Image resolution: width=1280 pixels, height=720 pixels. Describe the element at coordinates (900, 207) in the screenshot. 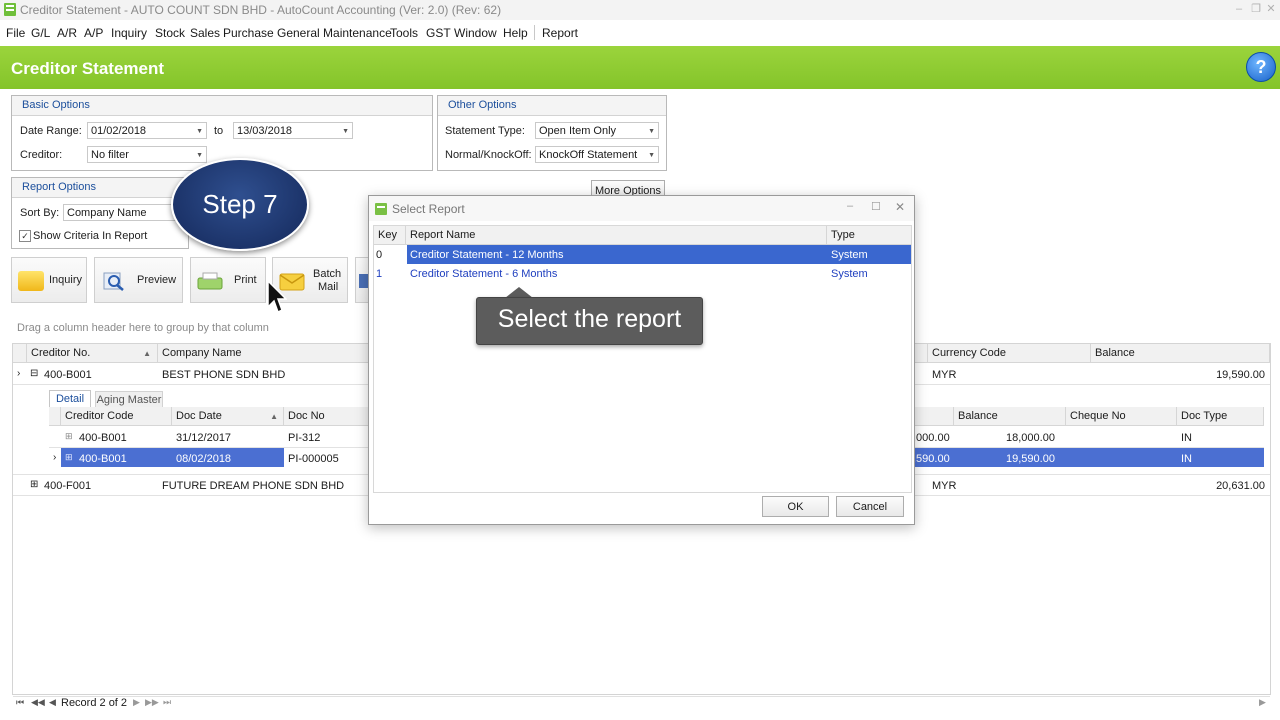

I see `dialog-close-button: ✕` at that location.